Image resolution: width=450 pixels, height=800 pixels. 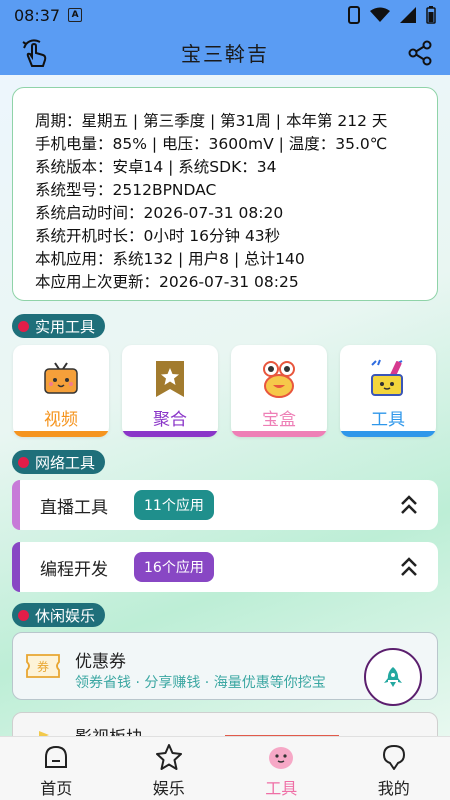 What do you see at coordinates (420, 53) in the screenshot?
I see `share-icon` at bounding box center [420, 53].